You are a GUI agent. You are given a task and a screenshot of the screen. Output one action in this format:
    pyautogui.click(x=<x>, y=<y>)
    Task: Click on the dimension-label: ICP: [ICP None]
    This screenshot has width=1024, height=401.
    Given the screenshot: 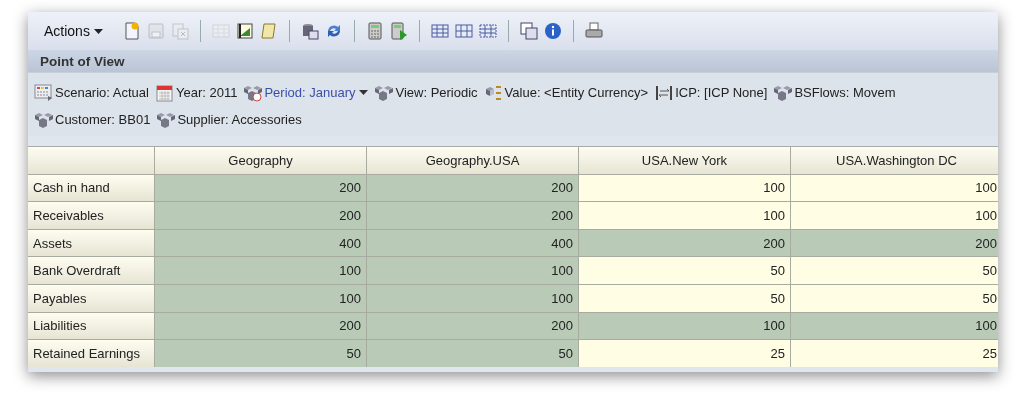 What is the action you would take?
    pyautogui.click(x=721, y=92)
    